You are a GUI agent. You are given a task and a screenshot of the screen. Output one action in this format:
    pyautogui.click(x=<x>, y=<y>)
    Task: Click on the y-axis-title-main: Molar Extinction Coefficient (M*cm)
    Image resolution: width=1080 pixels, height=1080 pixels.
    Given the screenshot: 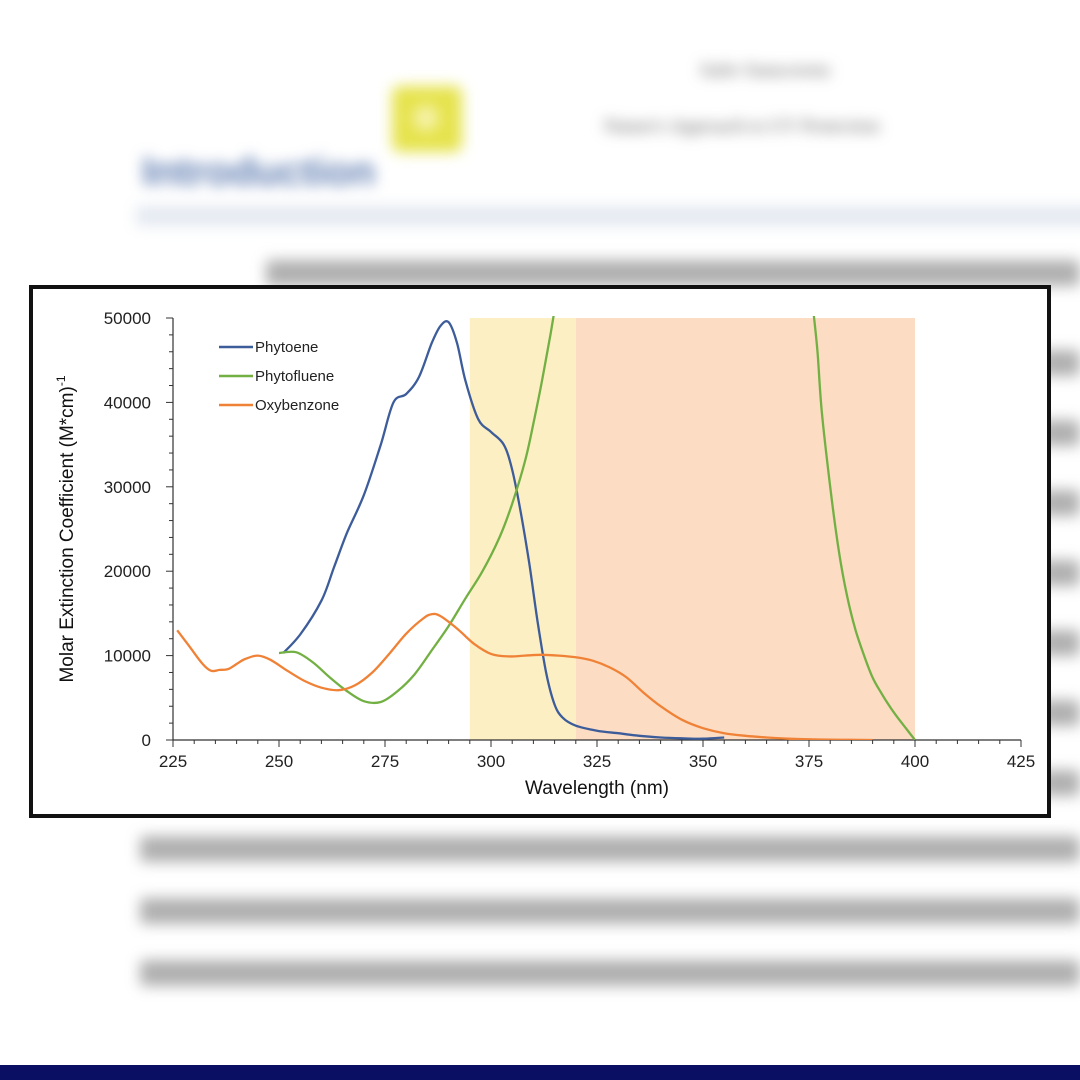 What is the action you would take?
    pyautogui.click(x=67, y=534)
    